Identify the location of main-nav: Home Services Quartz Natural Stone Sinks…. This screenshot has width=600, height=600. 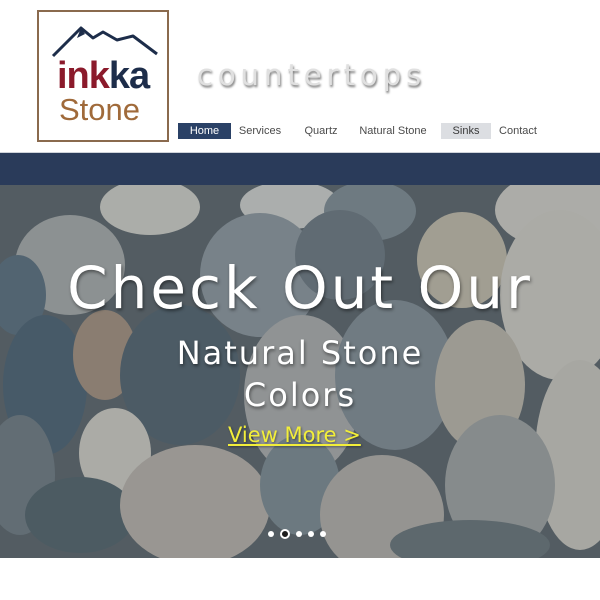
(300, 131).